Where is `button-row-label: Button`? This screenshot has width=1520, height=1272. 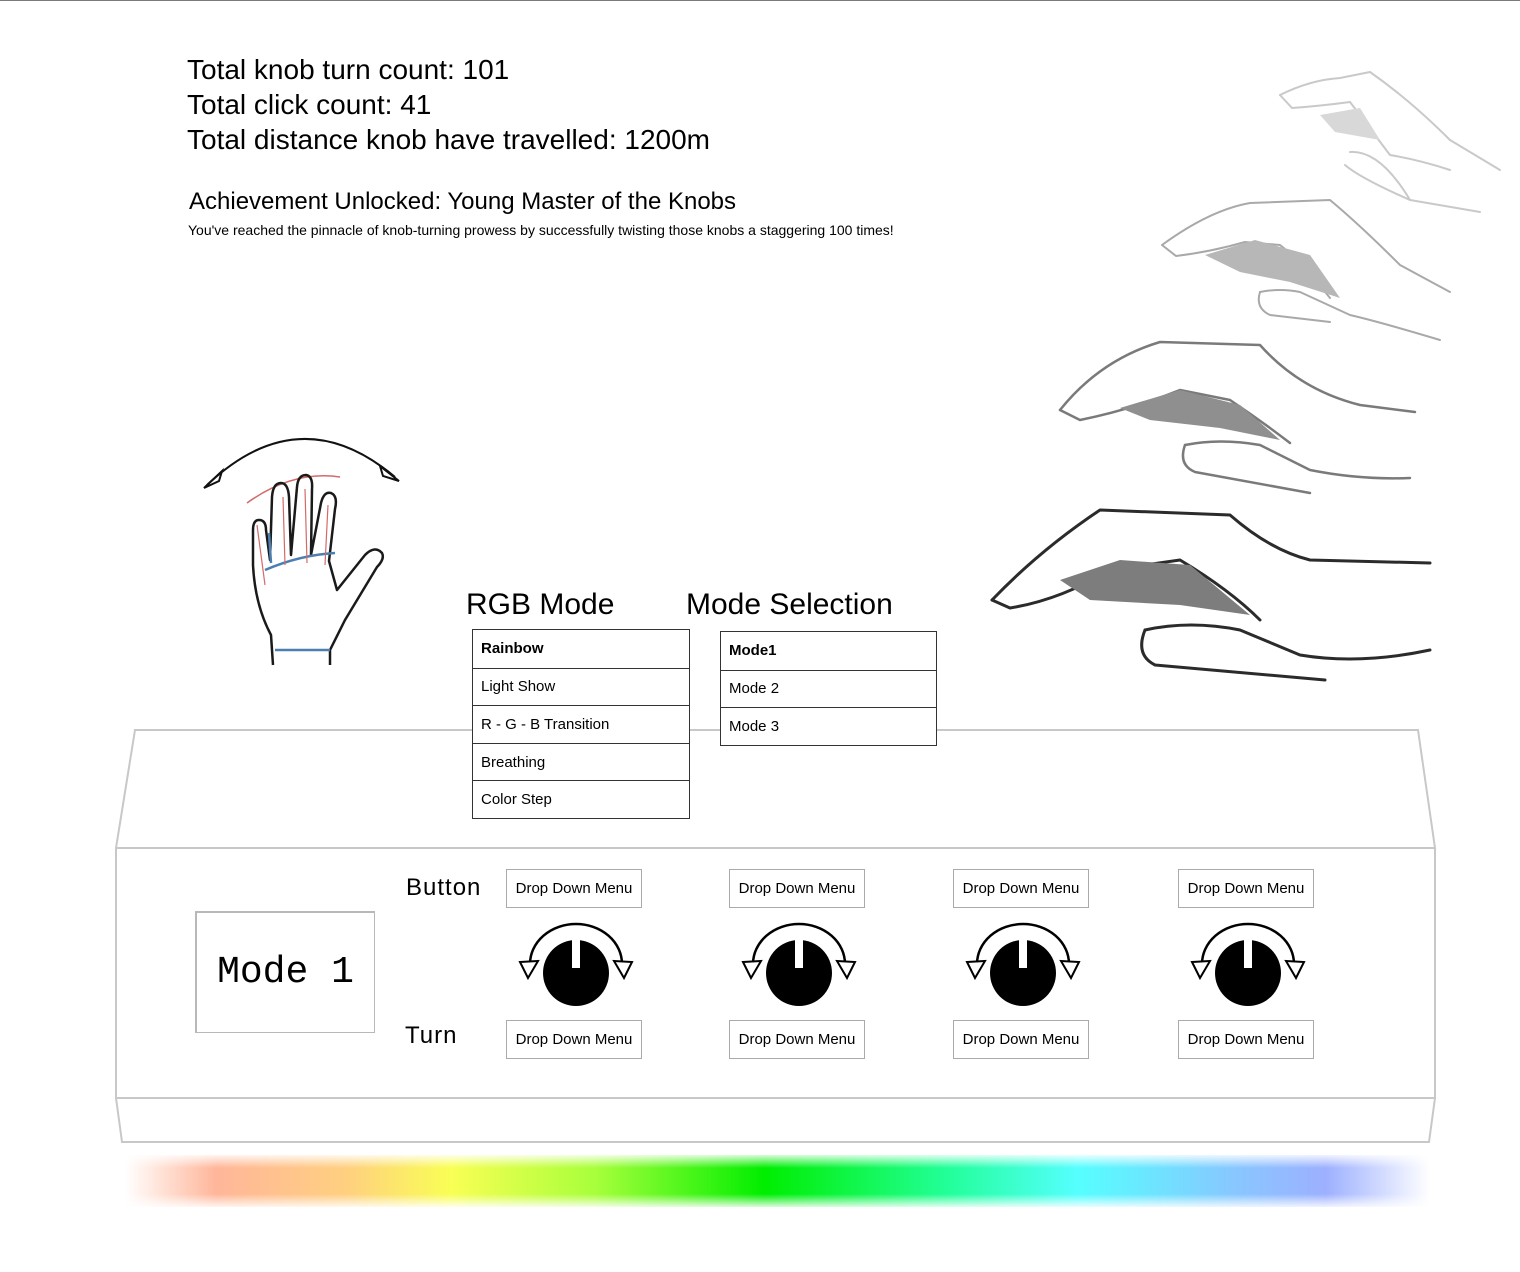 button-row-label: Button is located at coordinates (444, 887).